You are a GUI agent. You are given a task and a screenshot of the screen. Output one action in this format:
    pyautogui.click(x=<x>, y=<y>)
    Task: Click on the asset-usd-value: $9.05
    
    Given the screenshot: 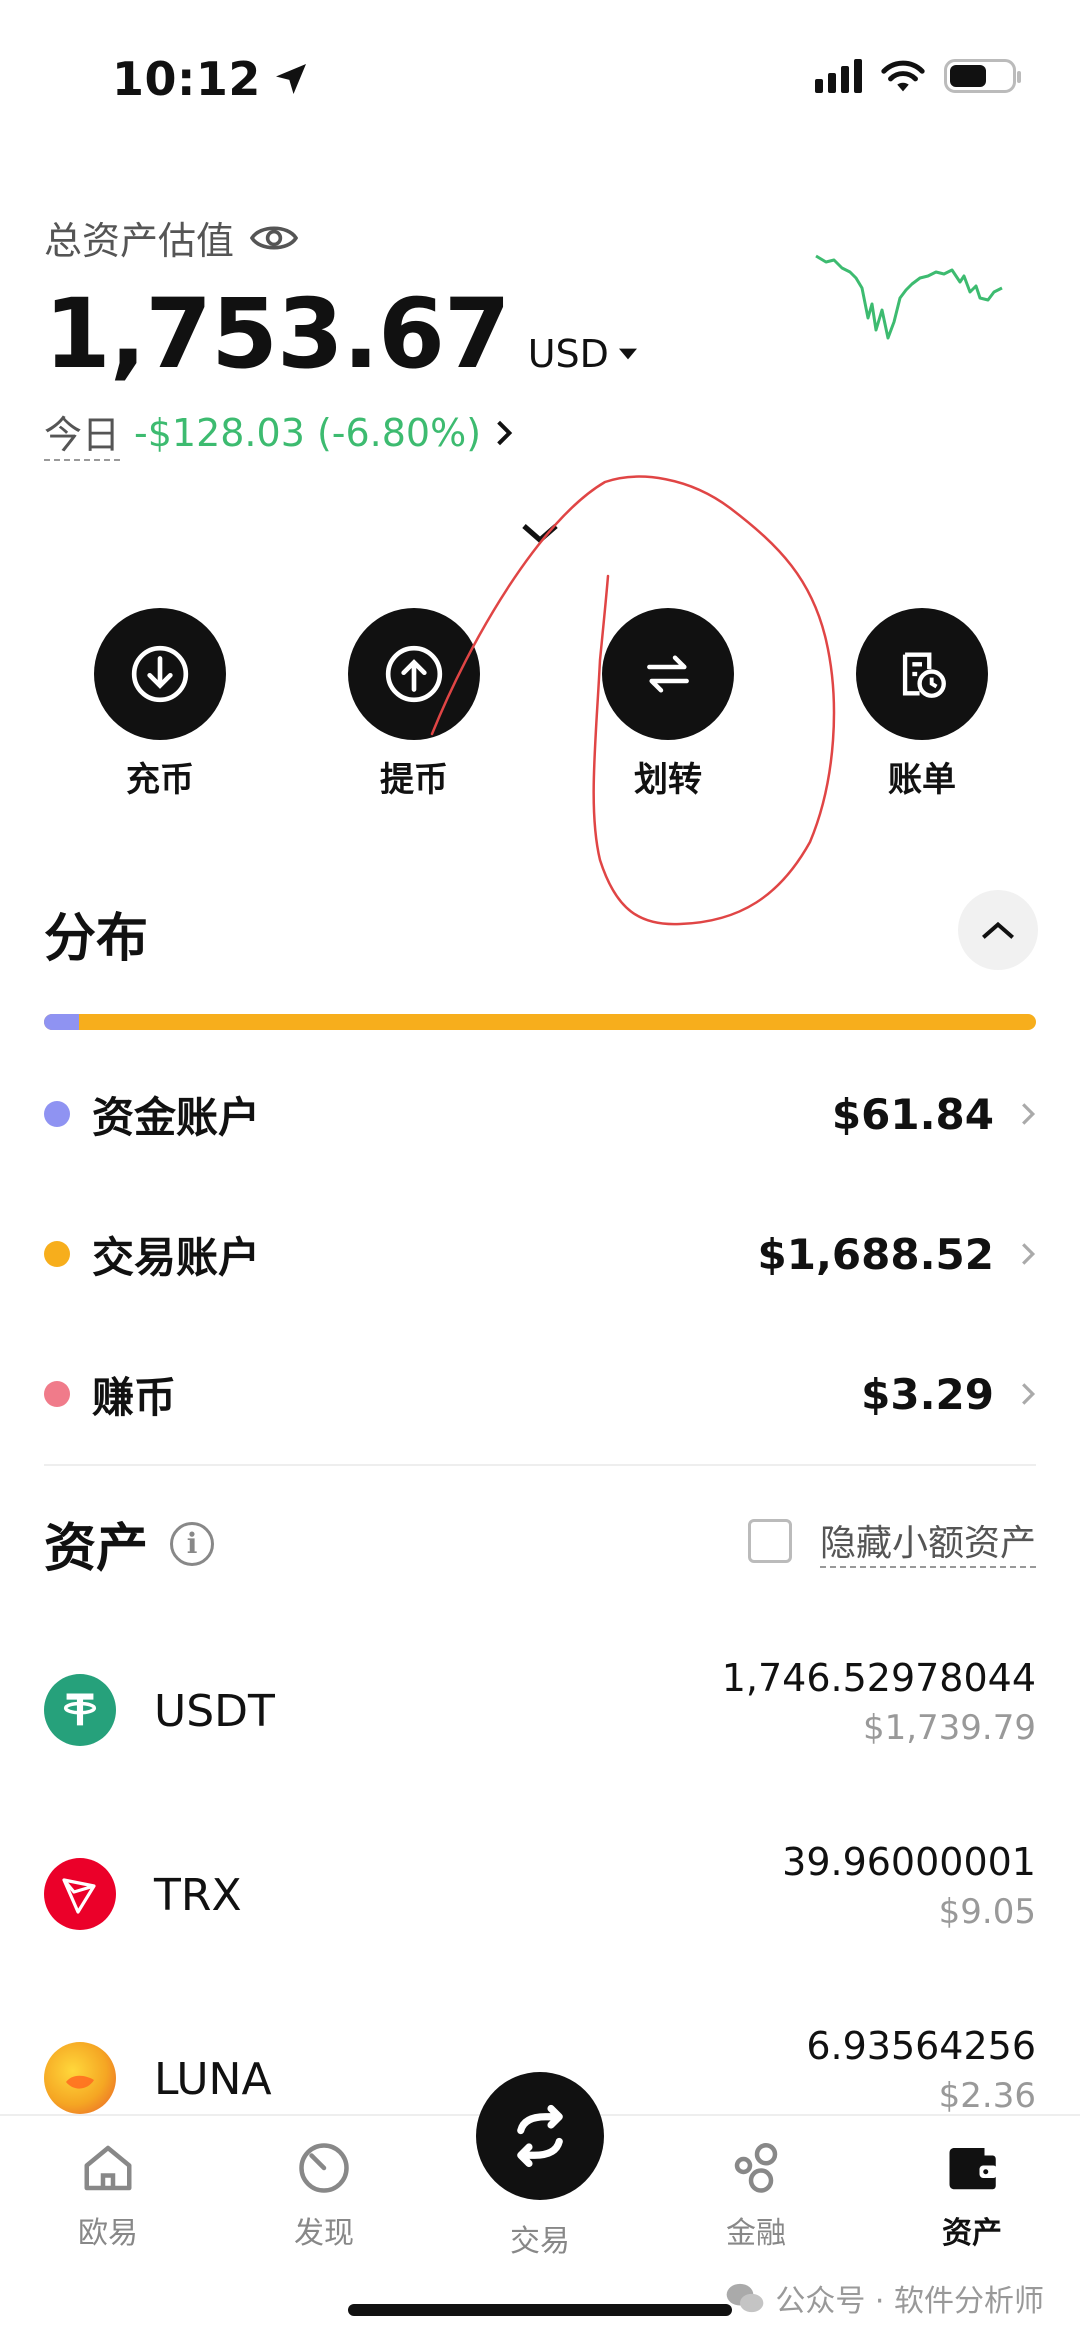 What is the action you would take?
    pyautogui.click(x=987, y=1912)
    